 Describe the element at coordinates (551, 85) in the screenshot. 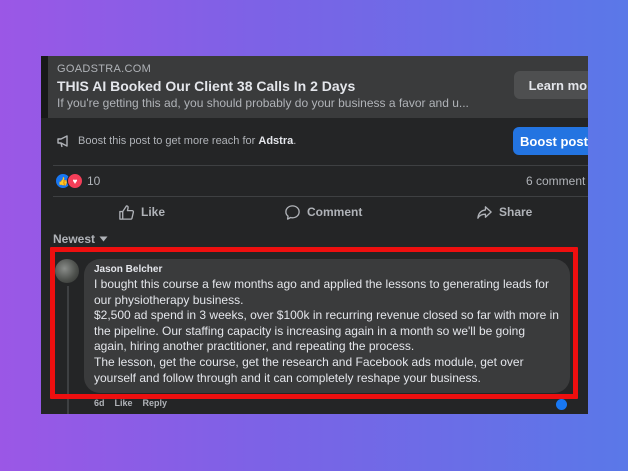

I see `learn-more-button: Learn more` at that location.